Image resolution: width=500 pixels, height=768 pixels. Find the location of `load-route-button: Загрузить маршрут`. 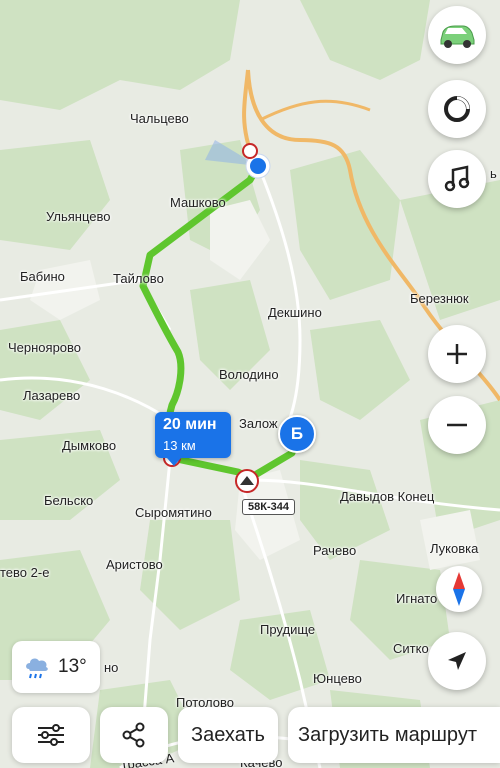

load-route-button: Загрузить маршрут is located at coordinates (394, 735).